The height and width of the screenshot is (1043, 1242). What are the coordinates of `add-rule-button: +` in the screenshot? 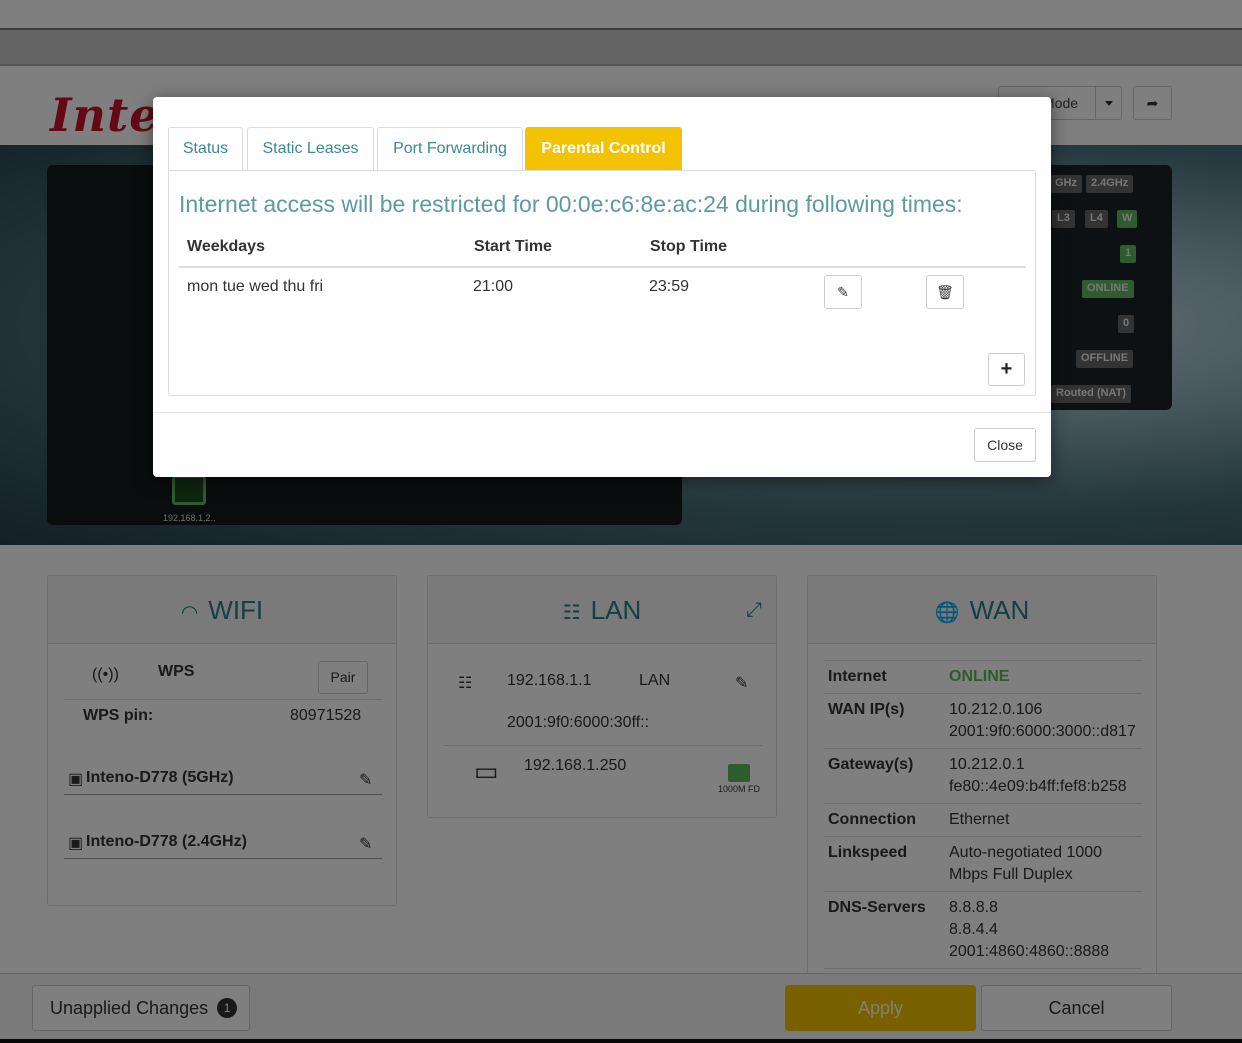 It's located at (1006, 369).